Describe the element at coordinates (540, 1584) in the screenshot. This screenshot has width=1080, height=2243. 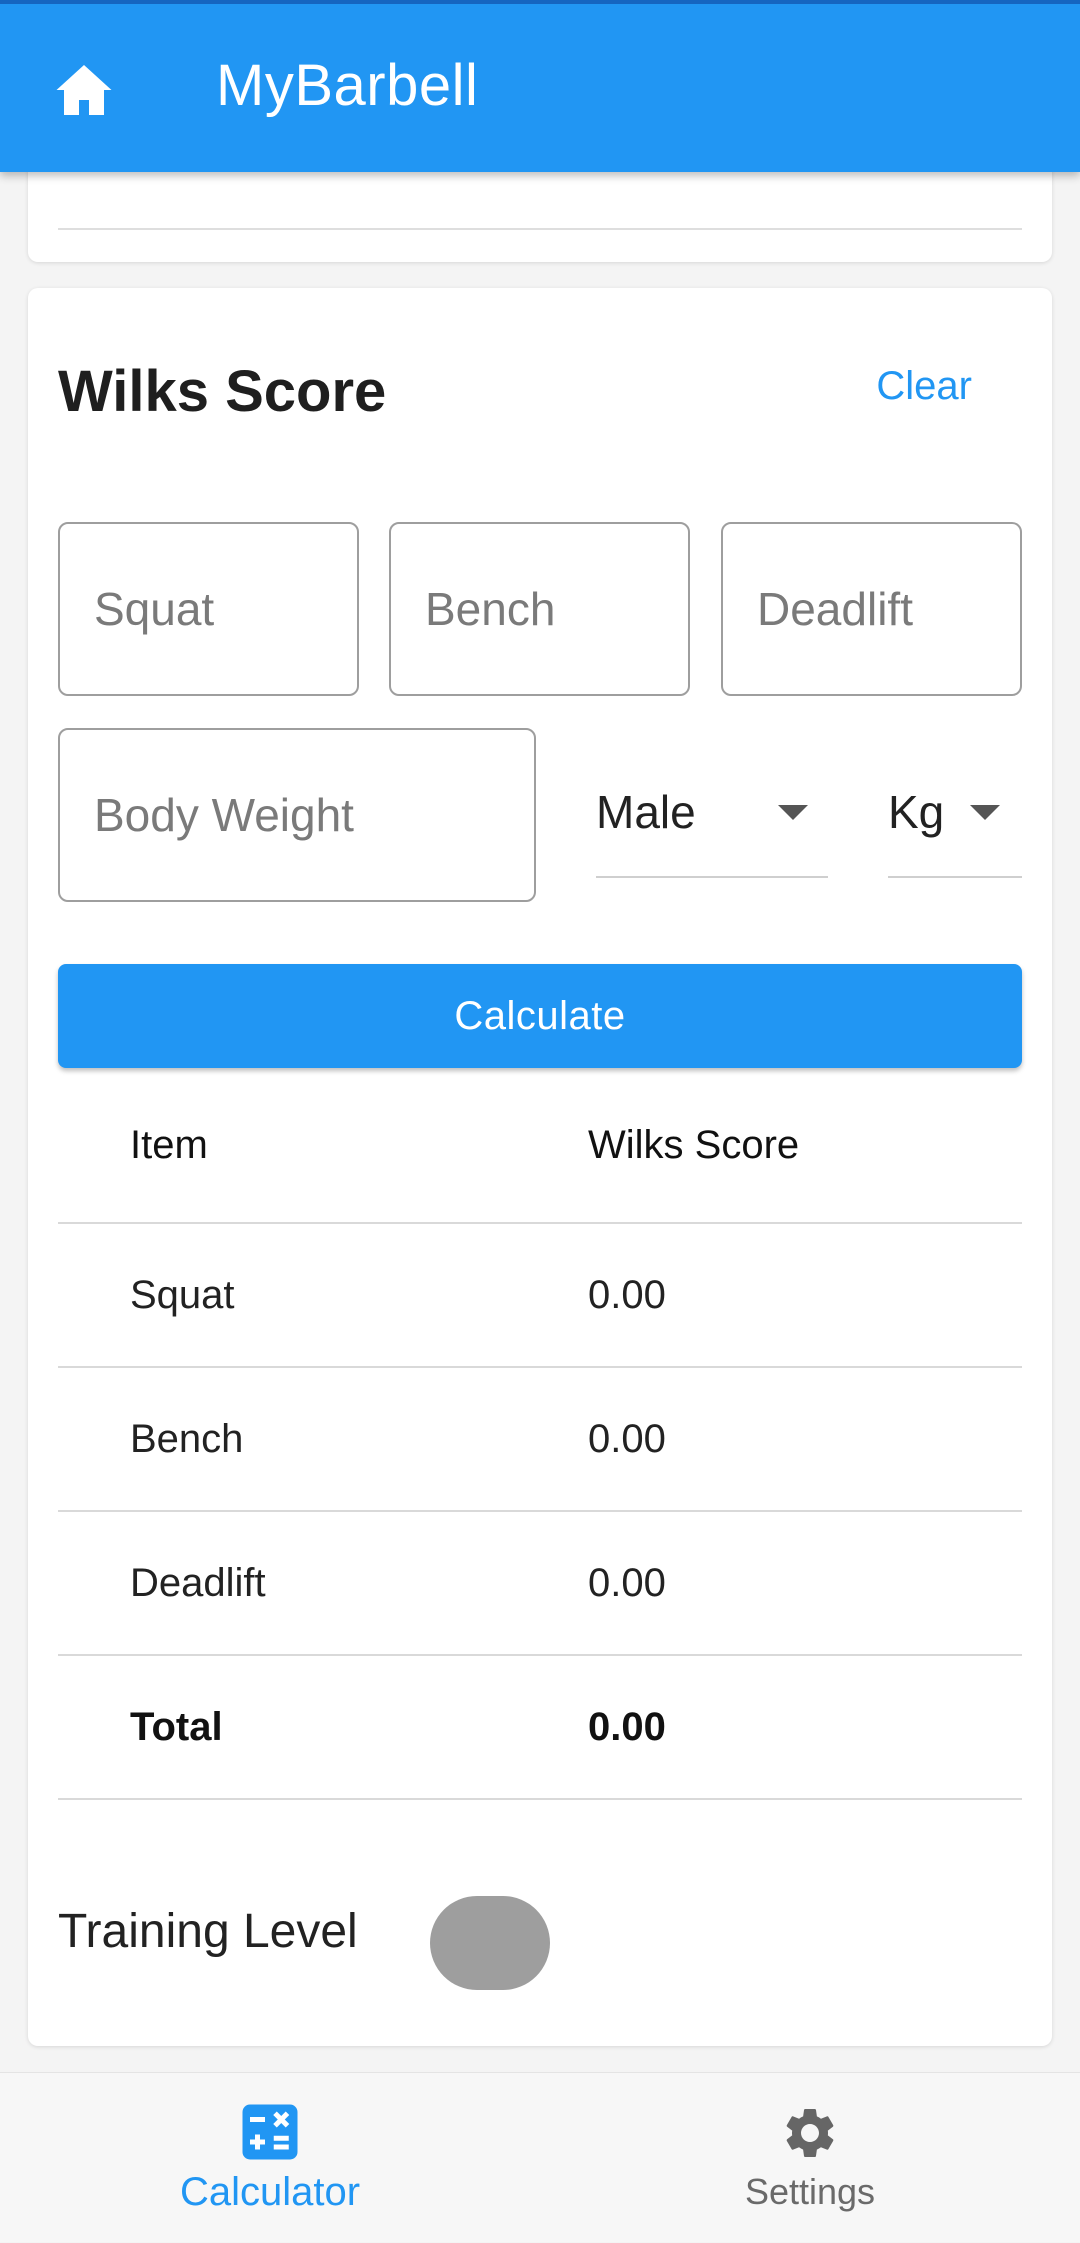
I see `table-row: Deadlift 0.00` at that location.